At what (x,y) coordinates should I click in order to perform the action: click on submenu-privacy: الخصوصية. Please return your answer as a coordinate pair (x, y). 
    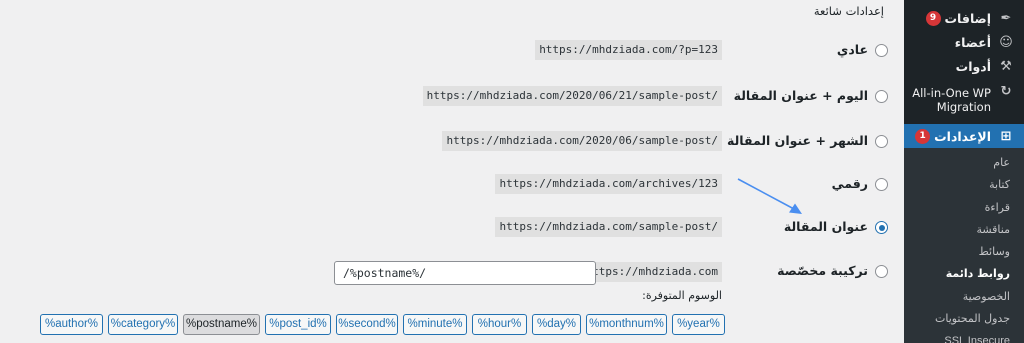
    Looking at the image, I should click on (964, 297).